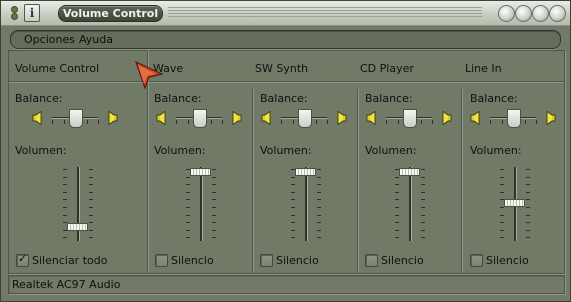 The height and width of the screenshot is (302, 571). Describe the element at coordinates (49, 39) in the screenshot. I see `menu-opciones: Opciones` at that location.